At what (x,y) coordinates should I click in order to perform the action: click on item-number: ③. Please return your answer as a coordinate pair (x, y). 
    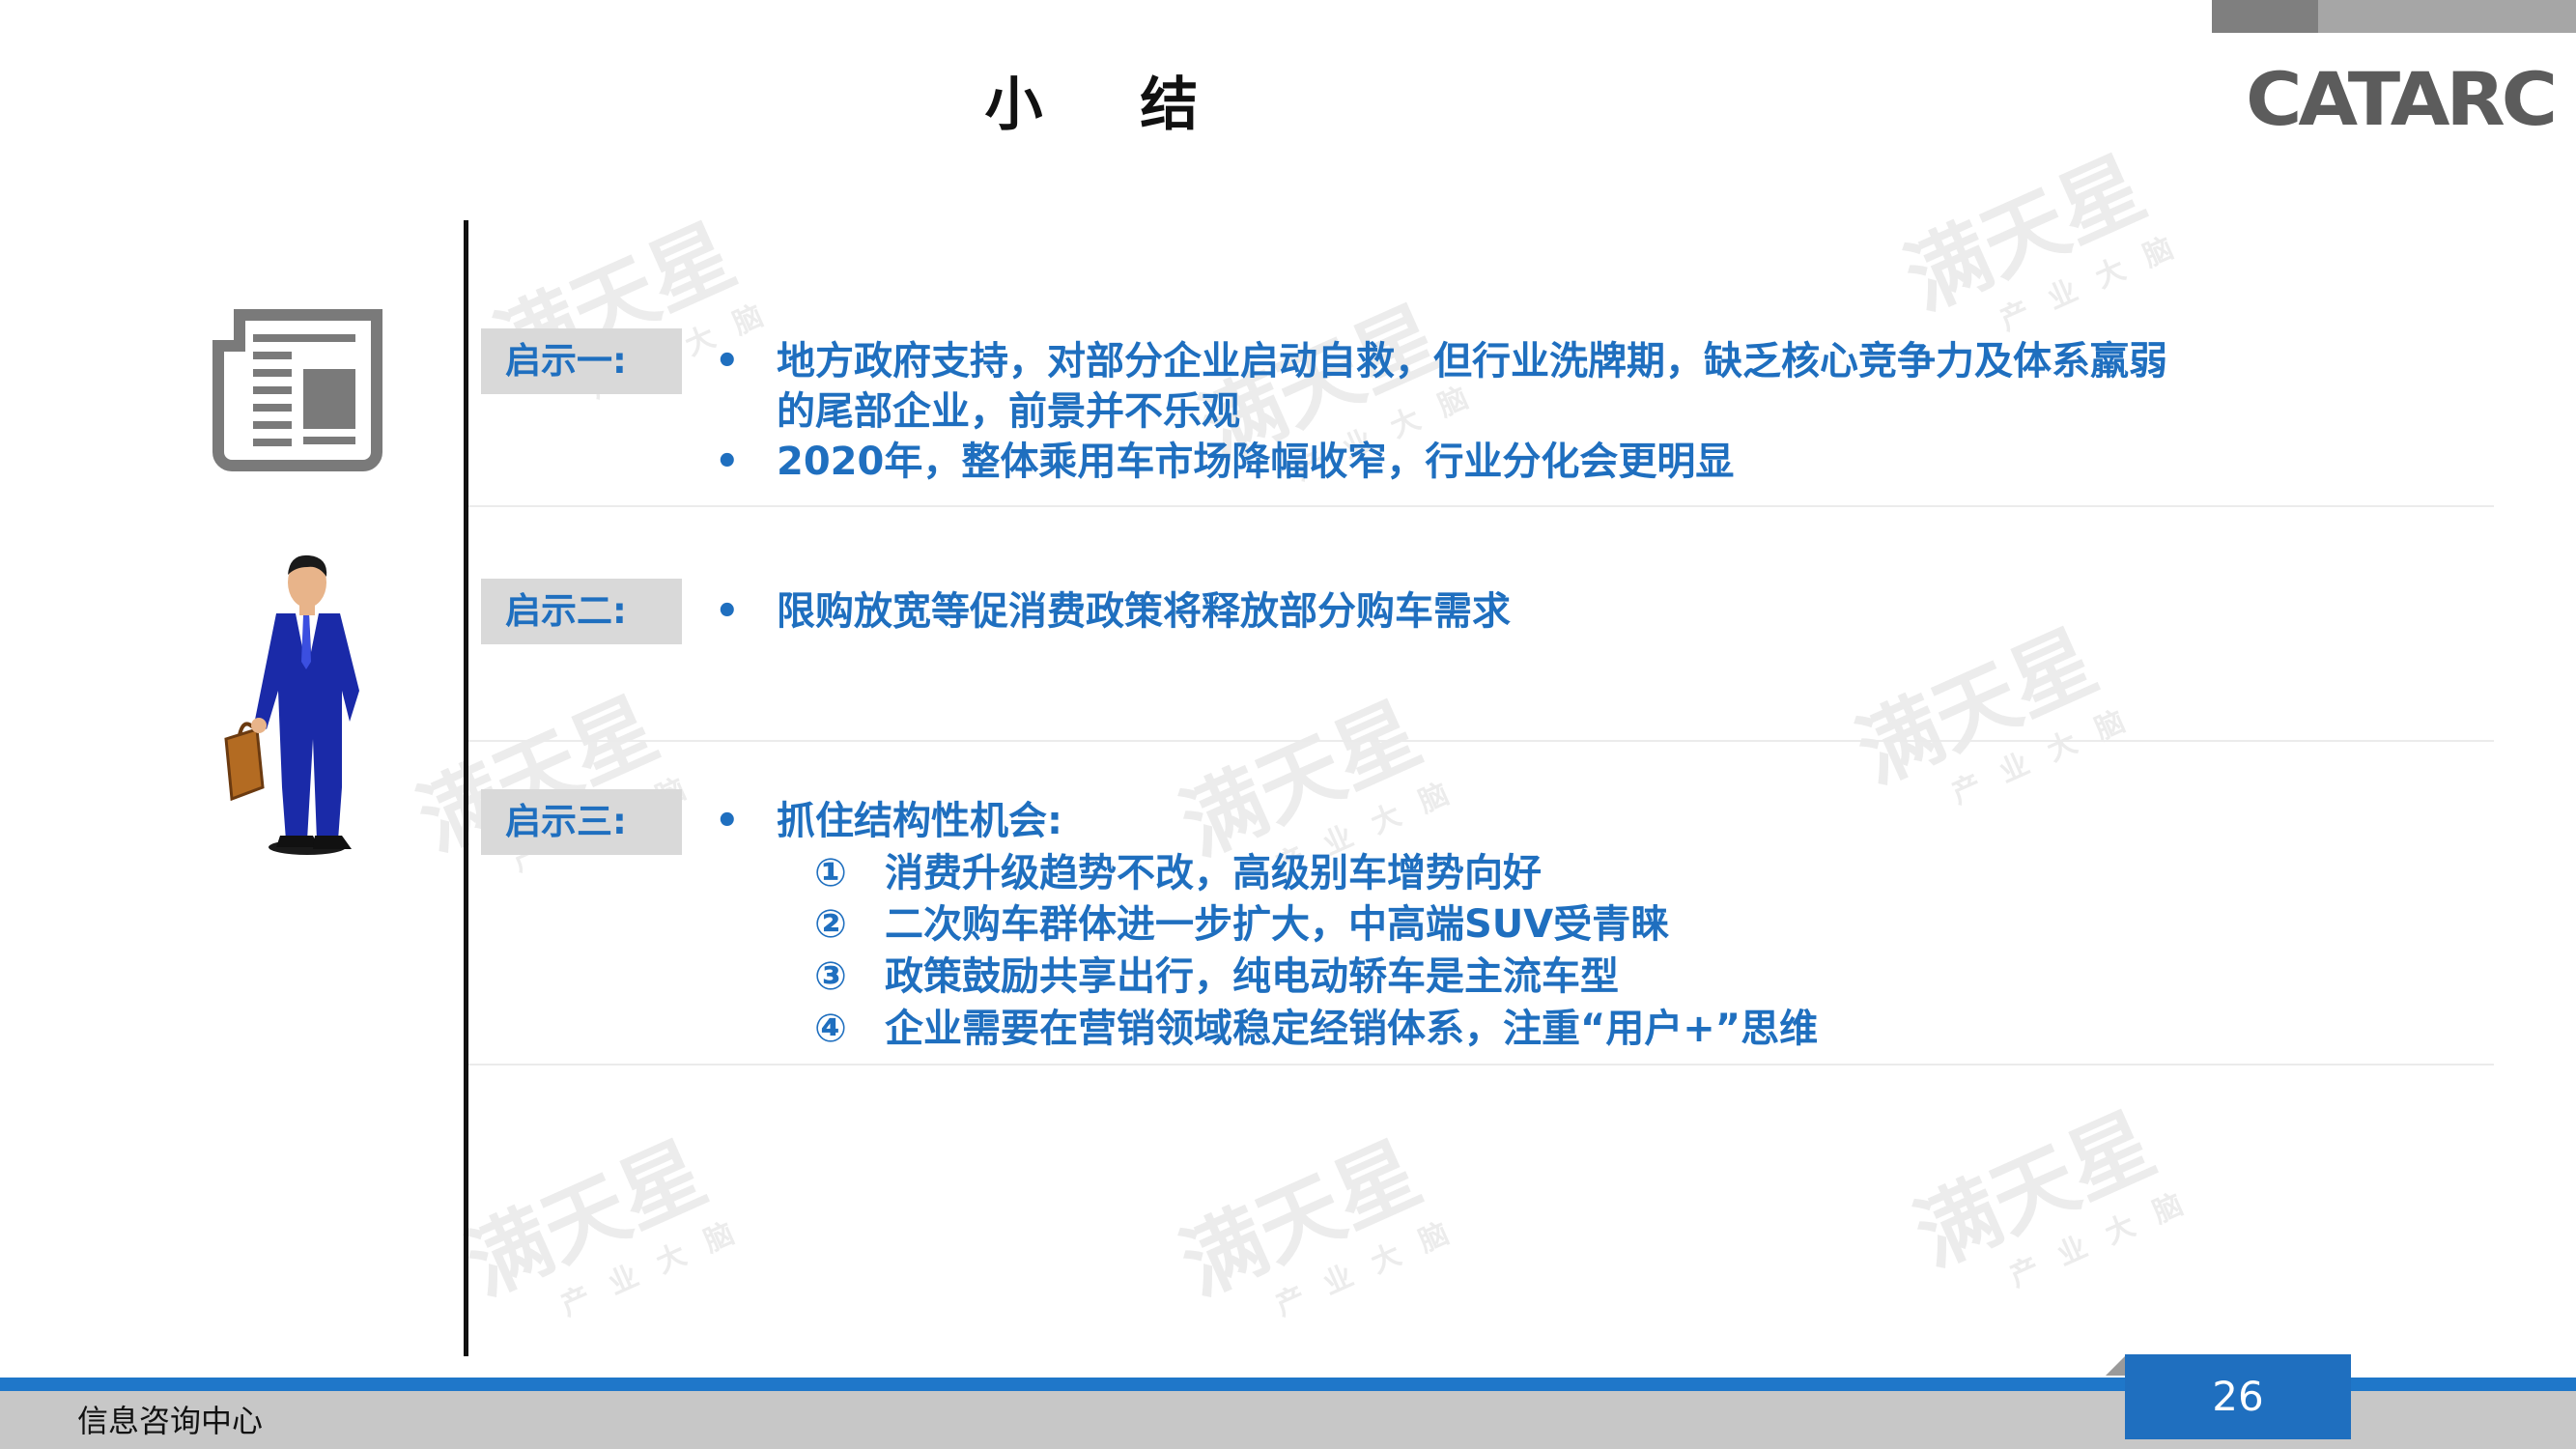
    Looking at the image, I should click on (830, 976).